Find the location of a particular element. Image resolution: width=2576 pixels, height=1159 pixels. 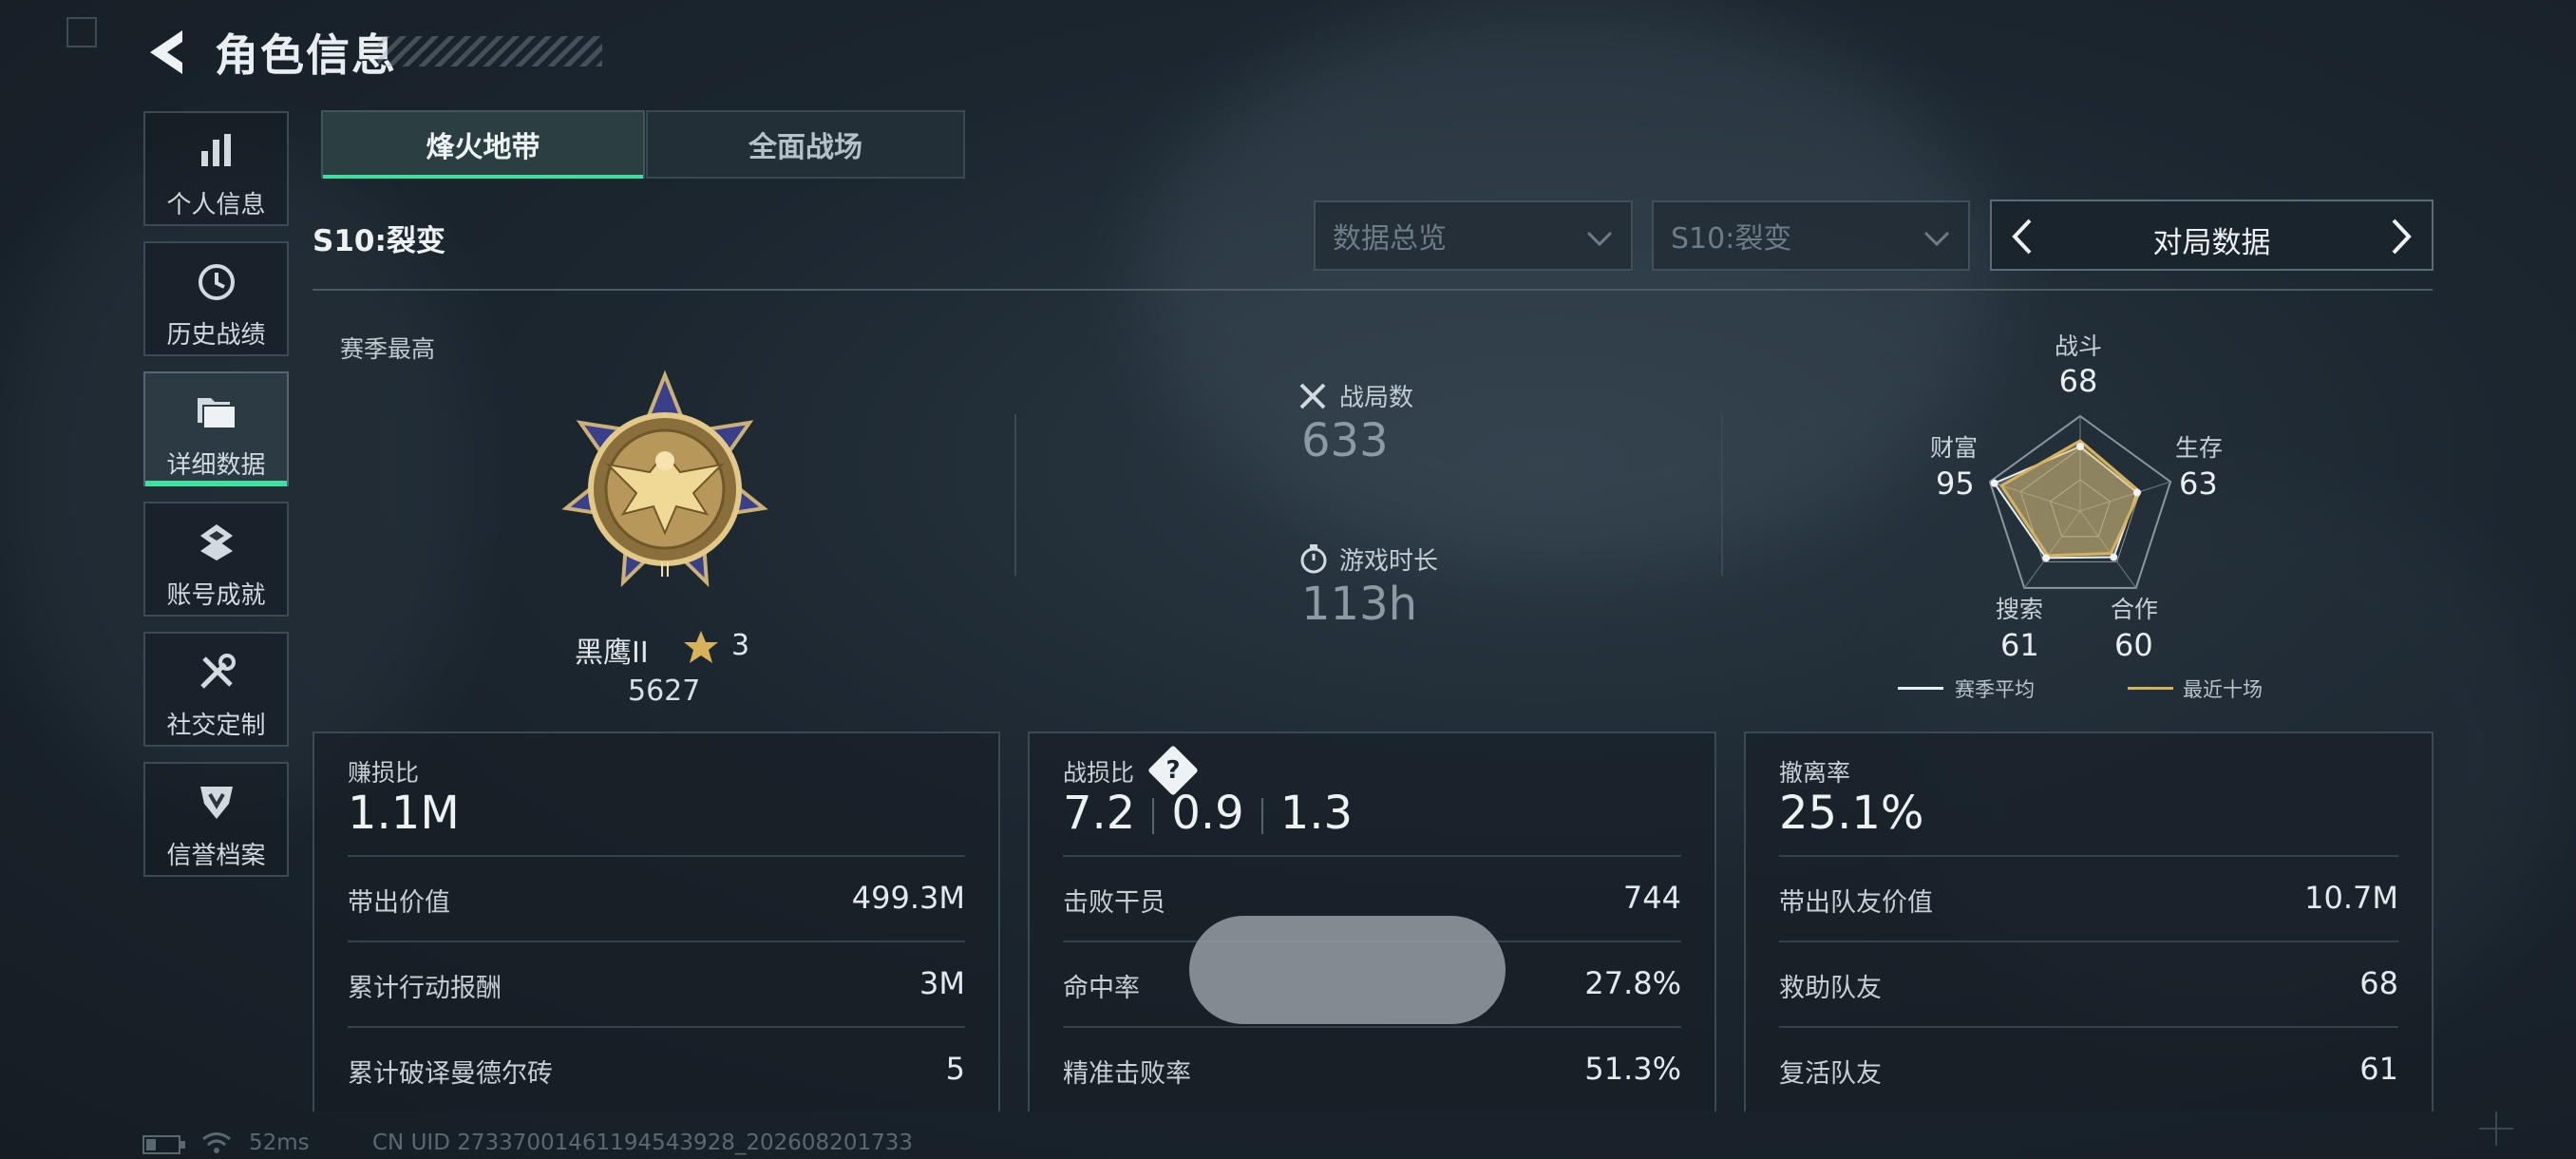

stat-row: 精准击败率 51.3% is located at coordinates (1372, 1069).